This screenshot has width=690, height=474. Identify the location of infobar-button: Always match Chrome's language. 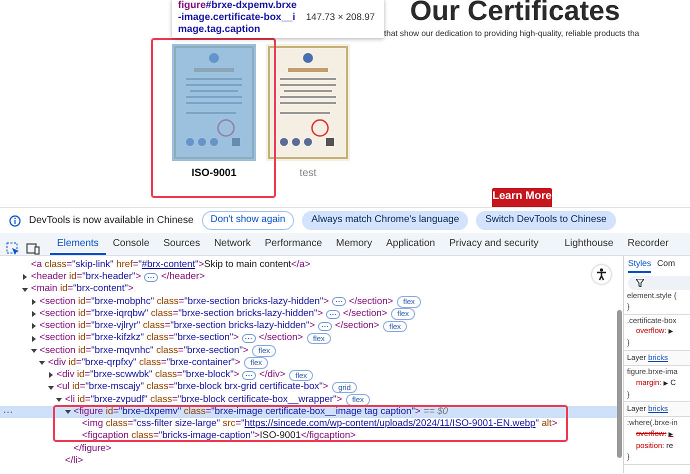
(385, 220).